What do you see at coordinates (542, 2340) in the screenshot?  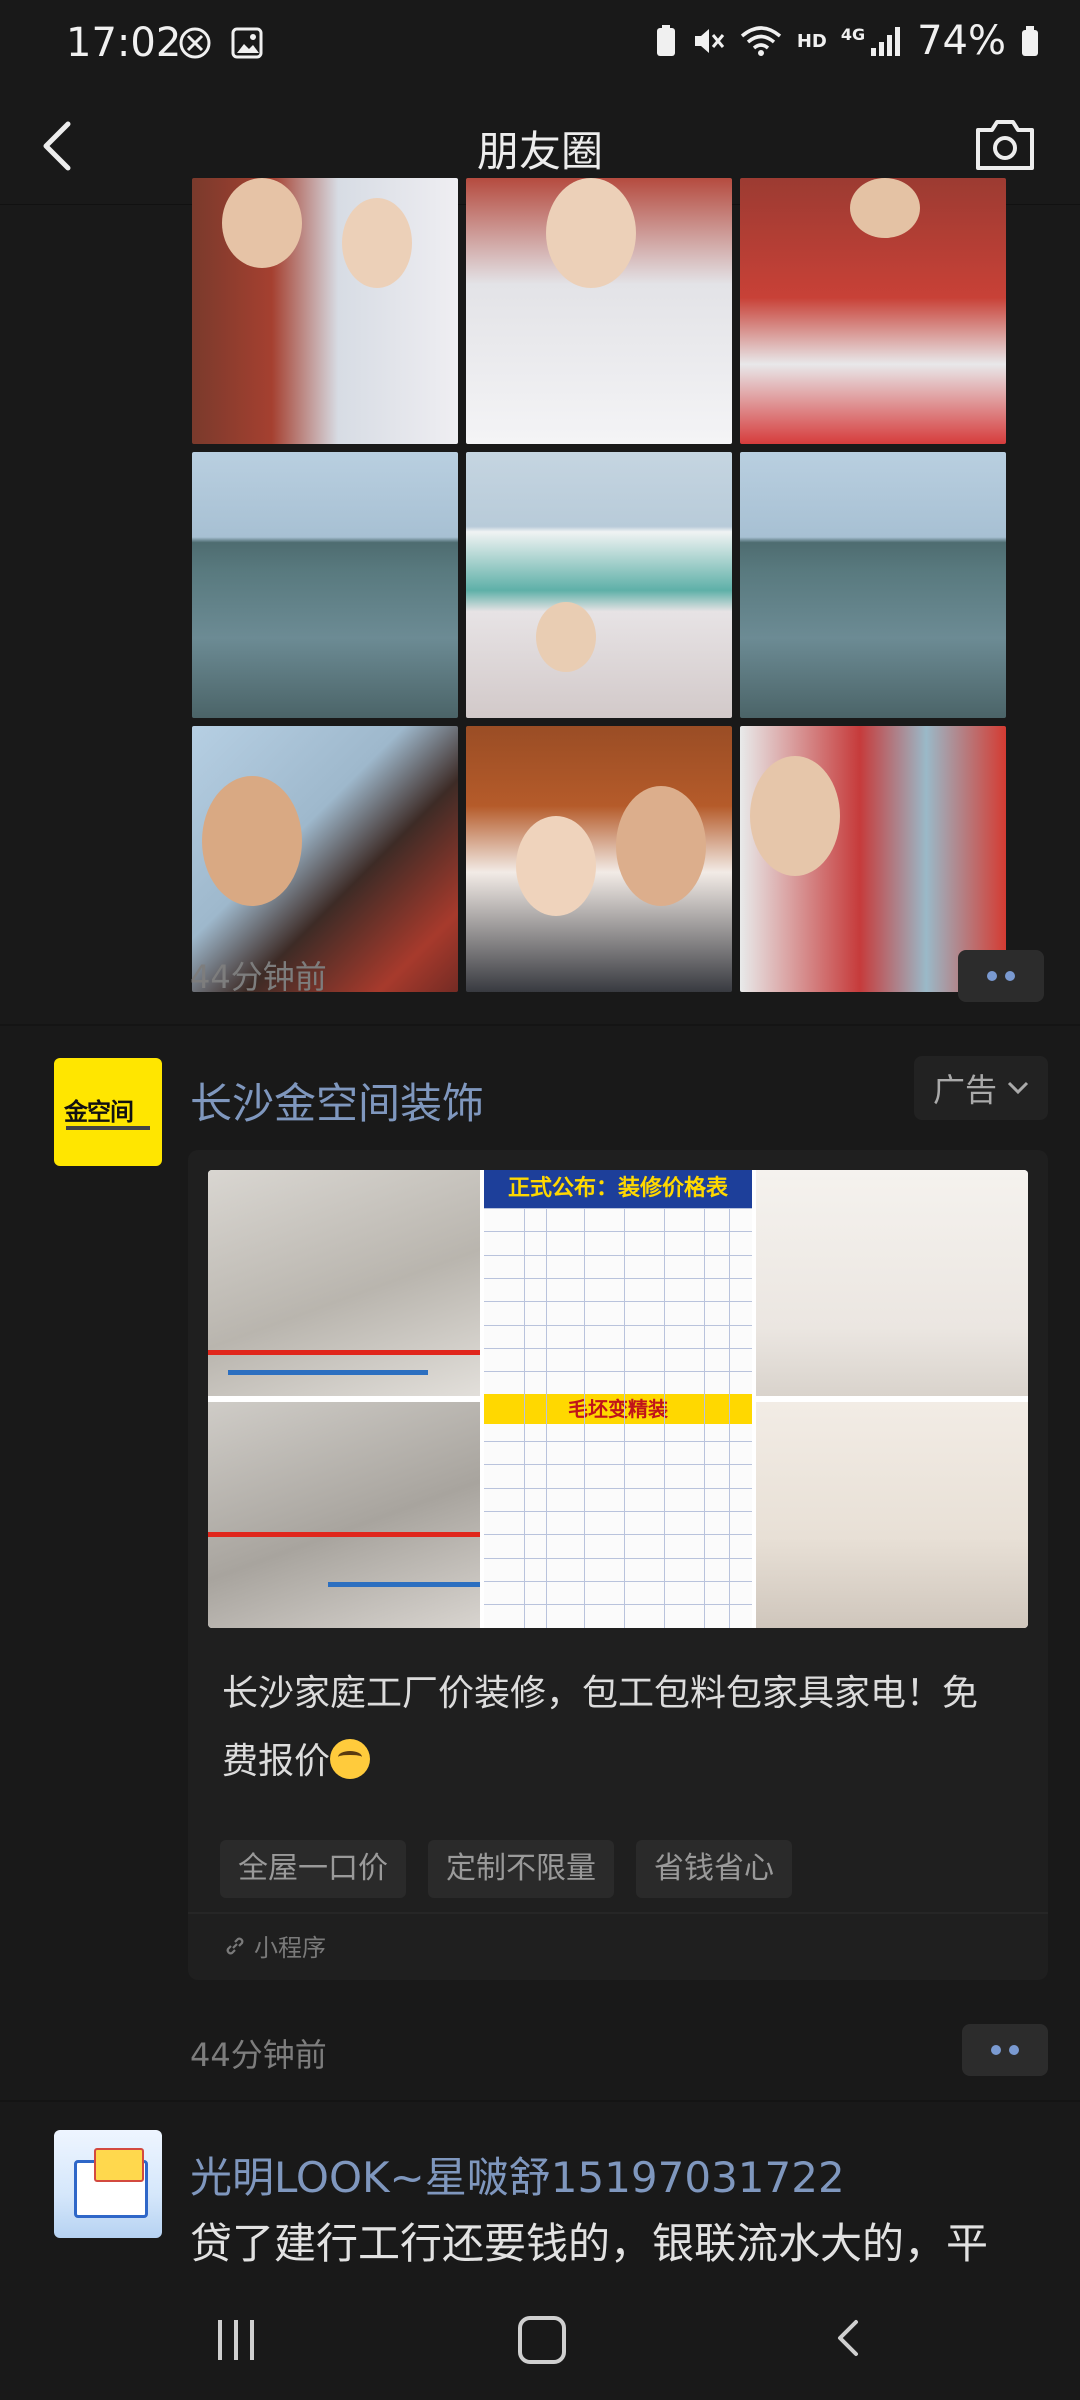 I see `home-icon` at bounding box center [542, 2340].